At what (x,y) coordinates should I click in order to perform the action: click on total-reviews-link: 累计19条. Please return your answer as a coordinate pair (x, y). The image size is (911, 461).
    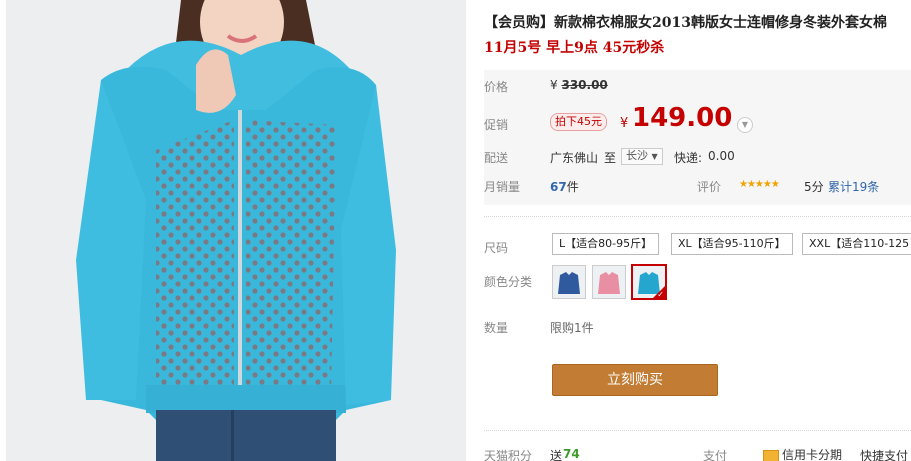
    Looking at the image, I should click on (853, 186).